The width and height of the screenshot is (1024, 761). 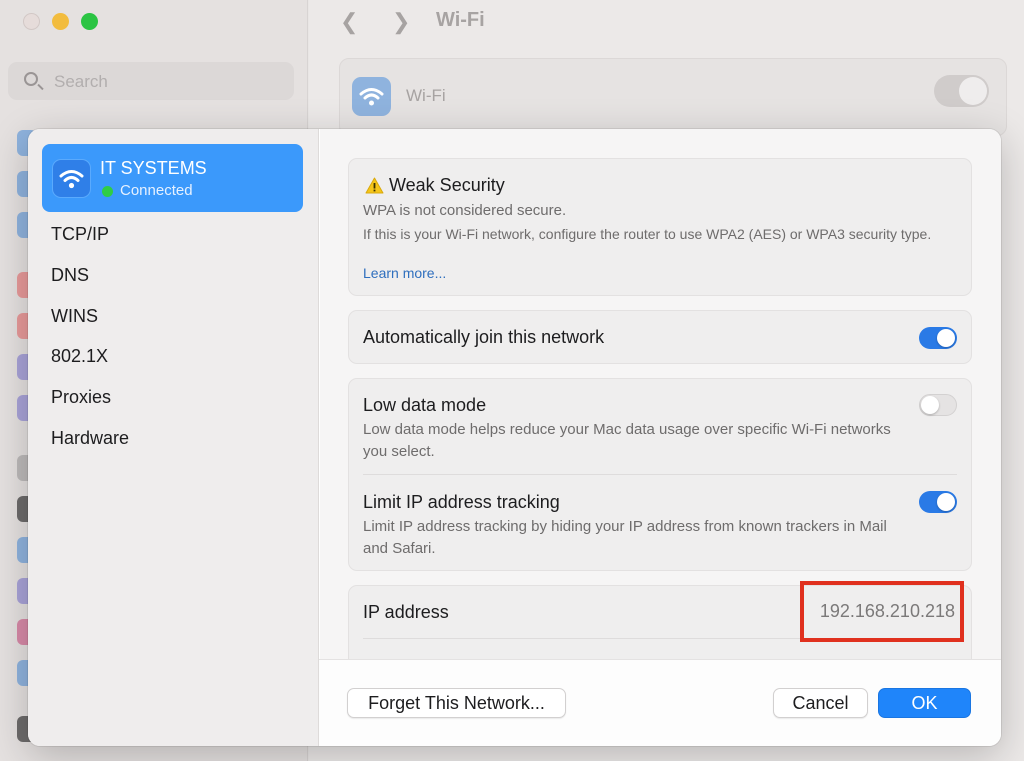 What do you see at coordinates (151, 81) in the screenshot?
I see `search-field: Search` at bounding box center [151, 81].